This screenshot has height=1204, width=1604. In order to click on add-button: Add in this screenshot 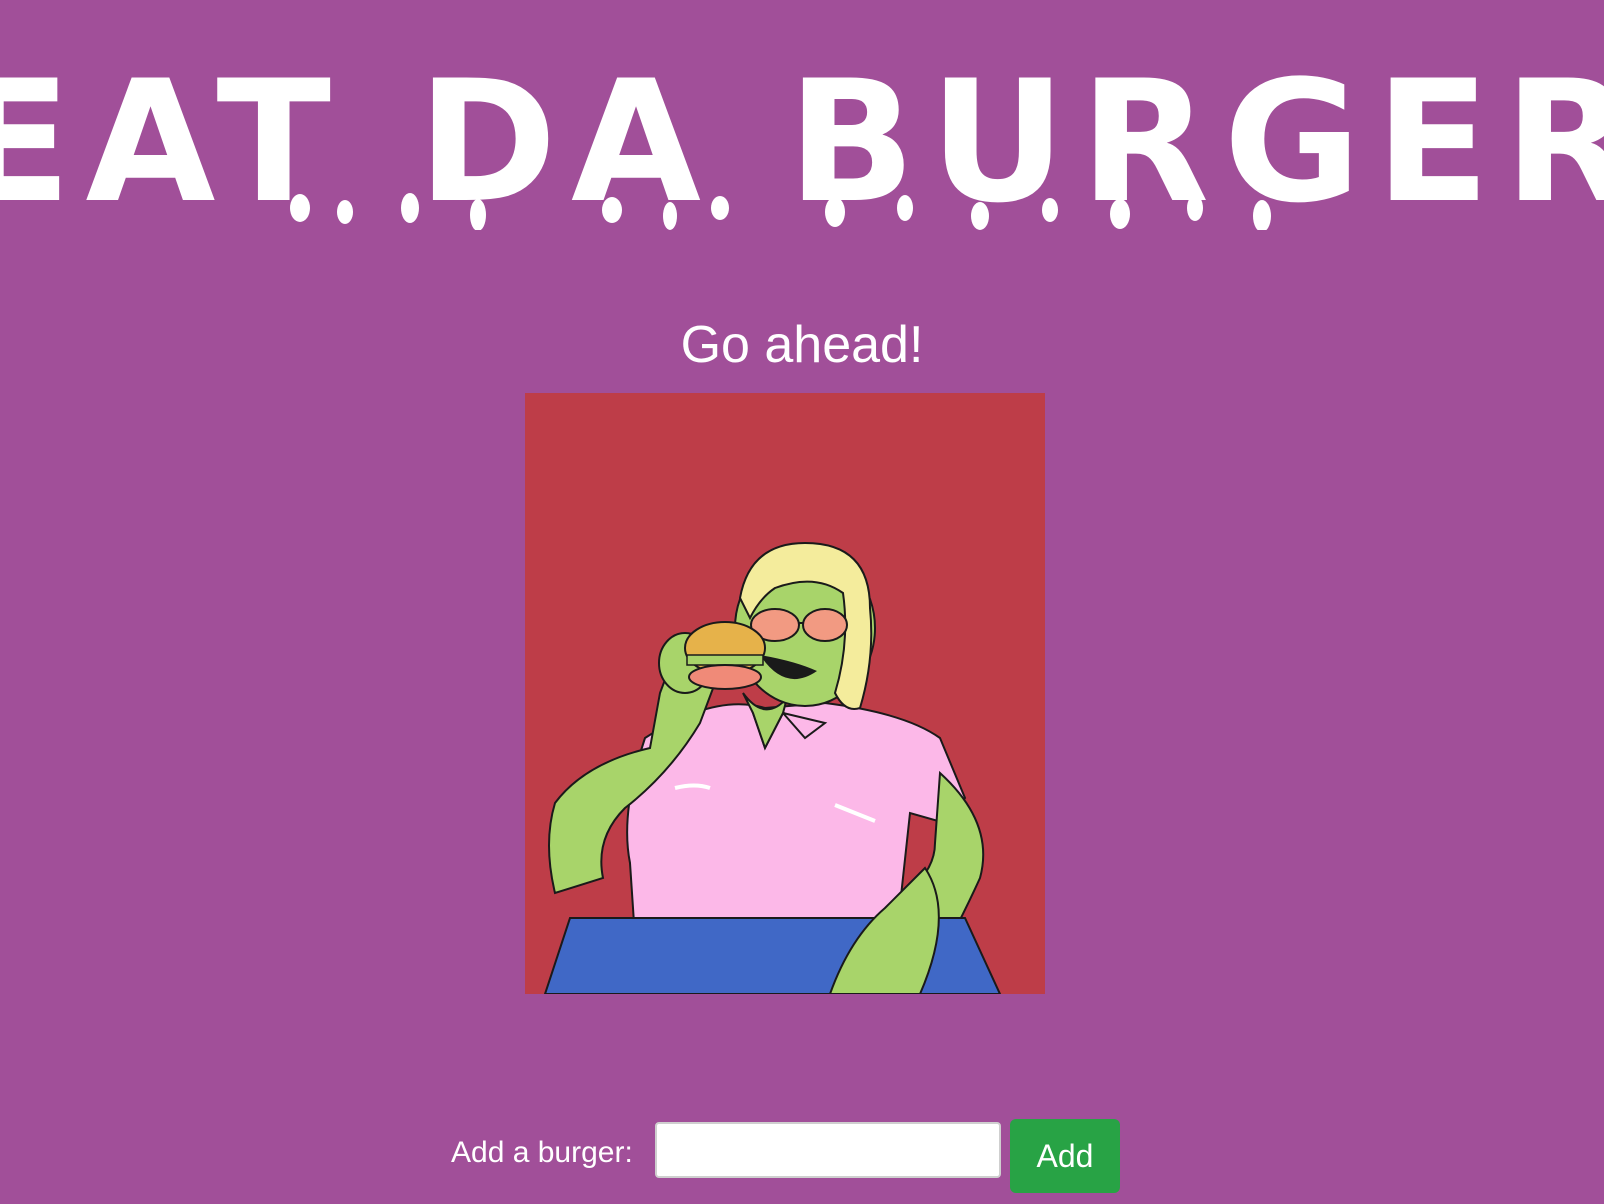, I will do `click(1065, 1156)`.